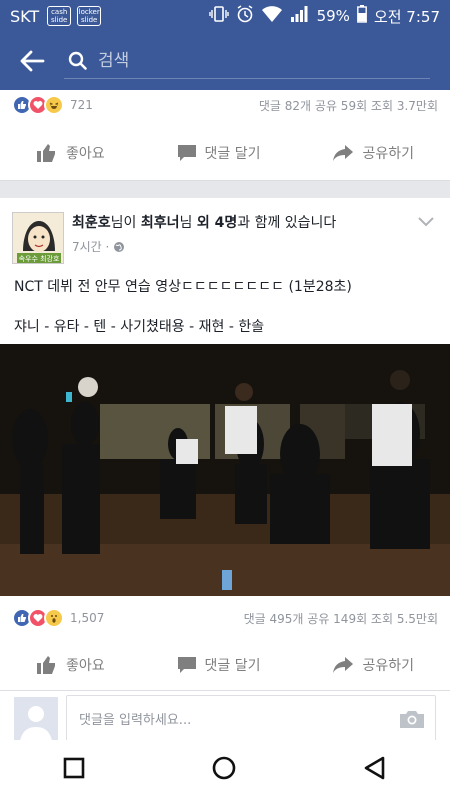 This screenshot has width=450, height=800. I want to click on wifi-icon, so click(272, 16).